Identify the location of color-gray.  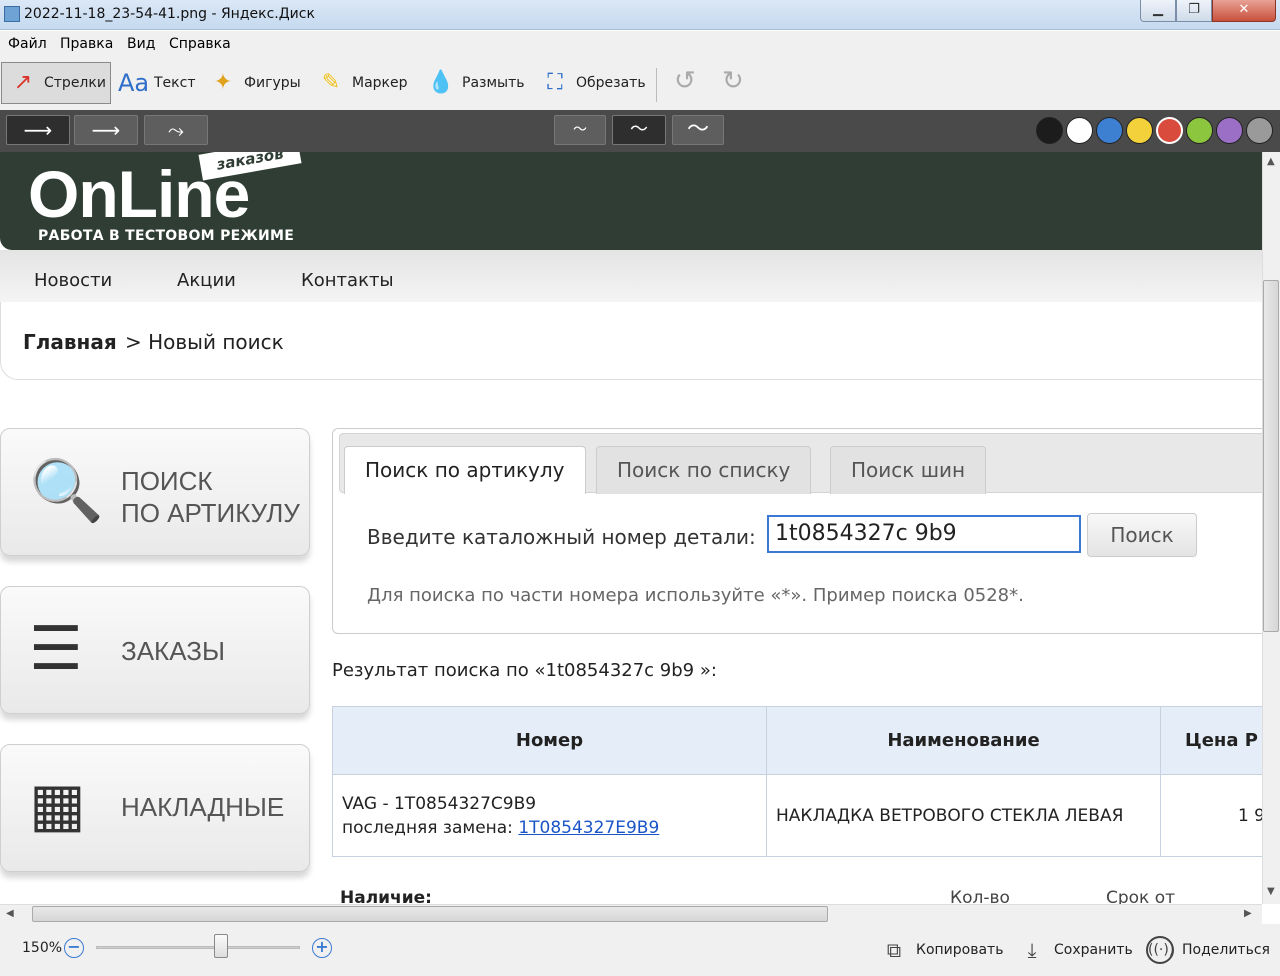
(1259, 130).